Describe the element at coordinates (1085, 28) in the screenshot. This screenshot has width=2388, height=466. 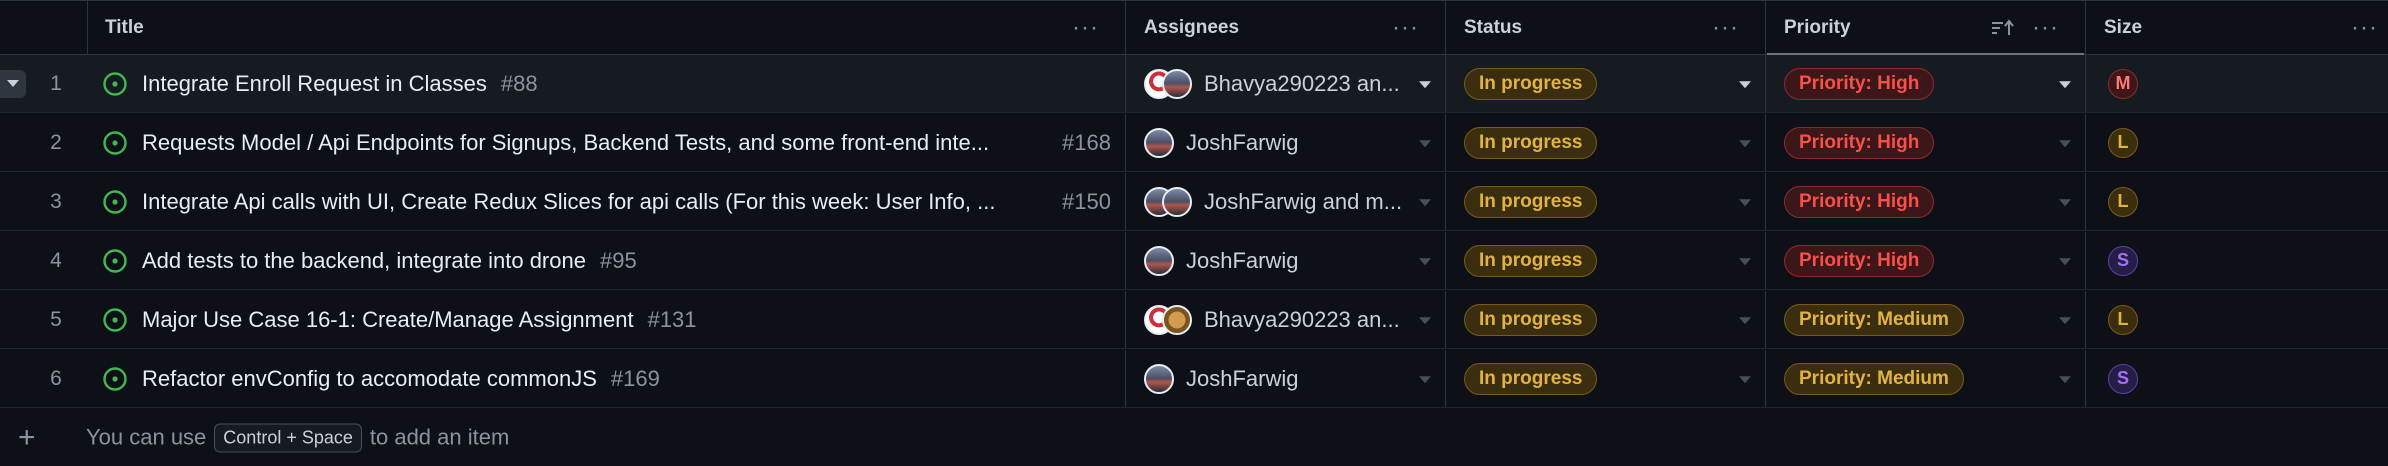
I see `column-title-menu-icon: ···` at that location.